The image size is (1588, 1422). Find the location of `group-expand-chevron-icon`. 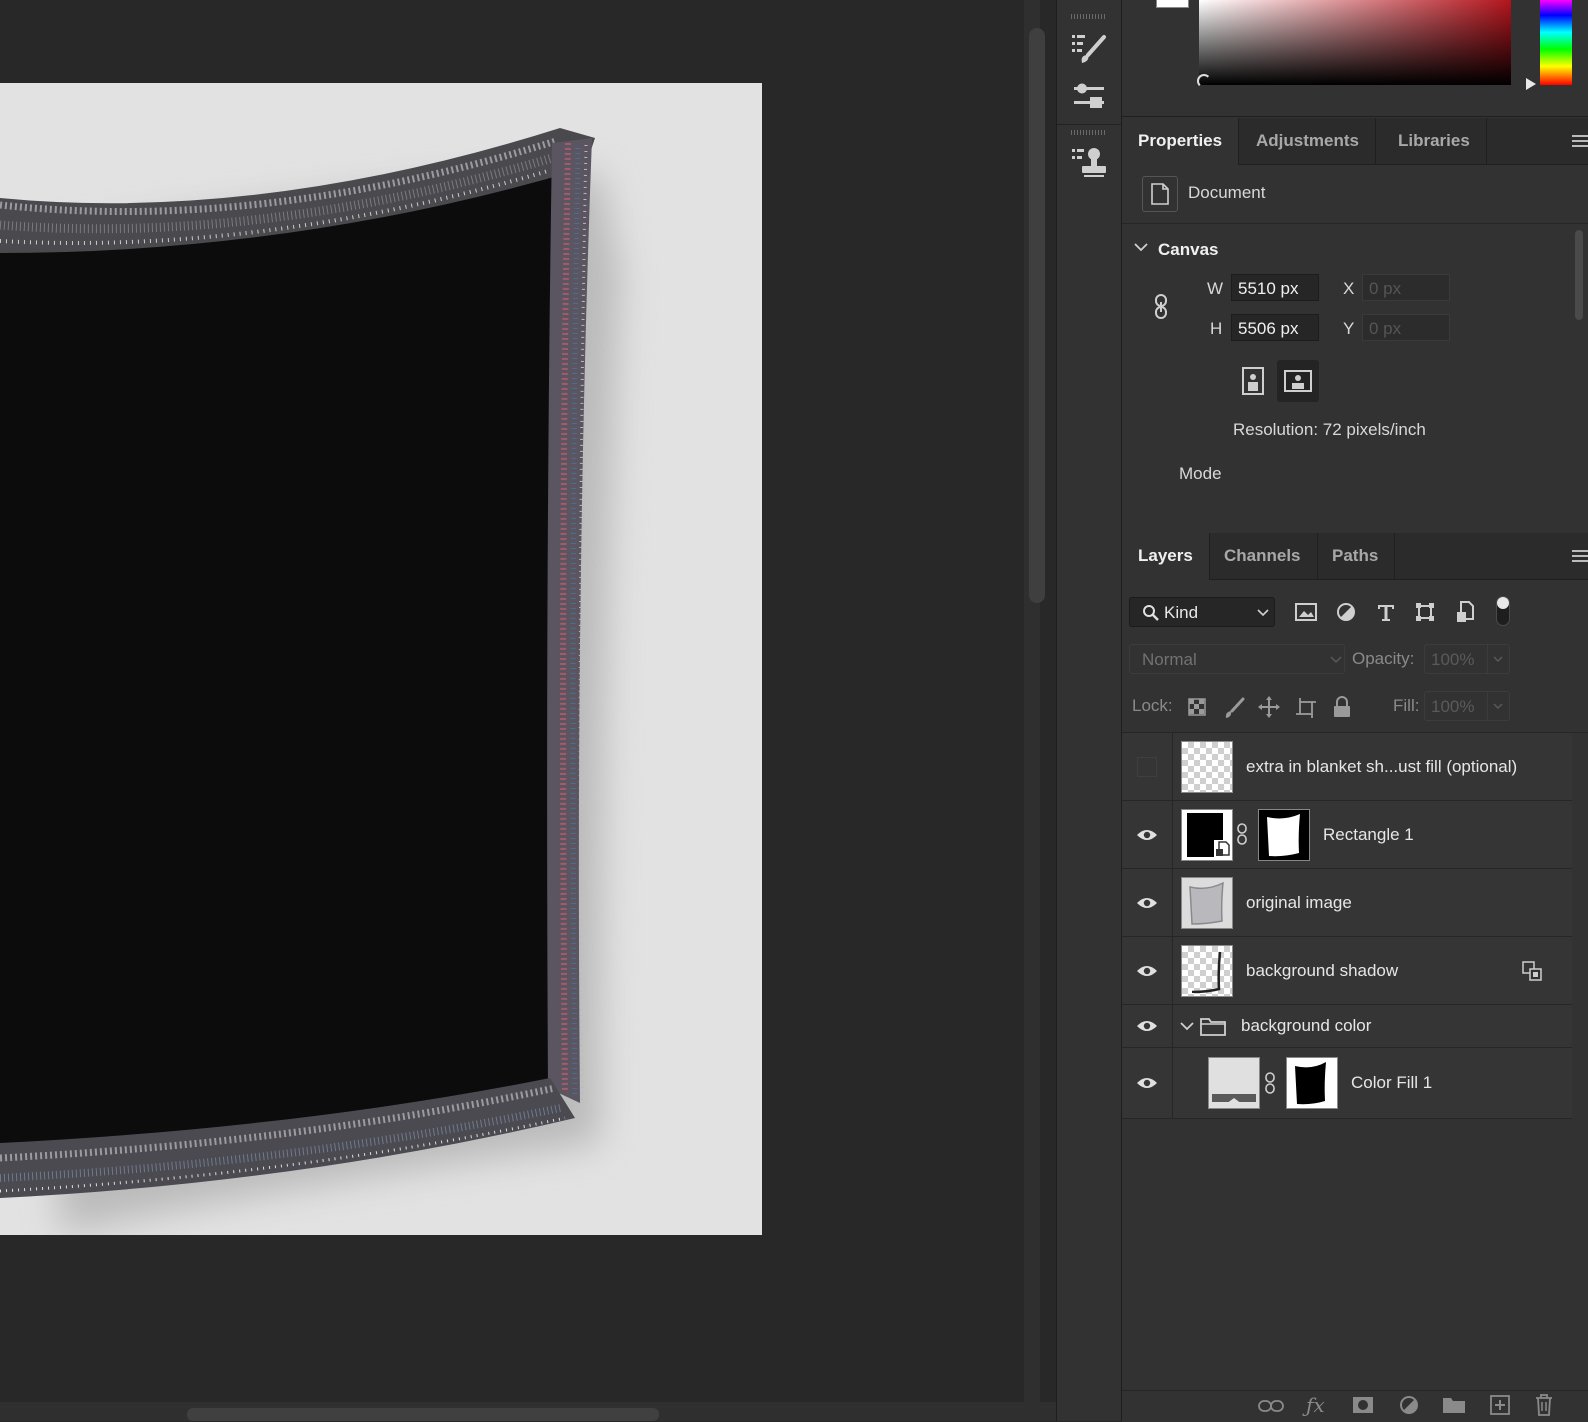

group-expand-chevron-icon is located at coordinates (1187, 1026).